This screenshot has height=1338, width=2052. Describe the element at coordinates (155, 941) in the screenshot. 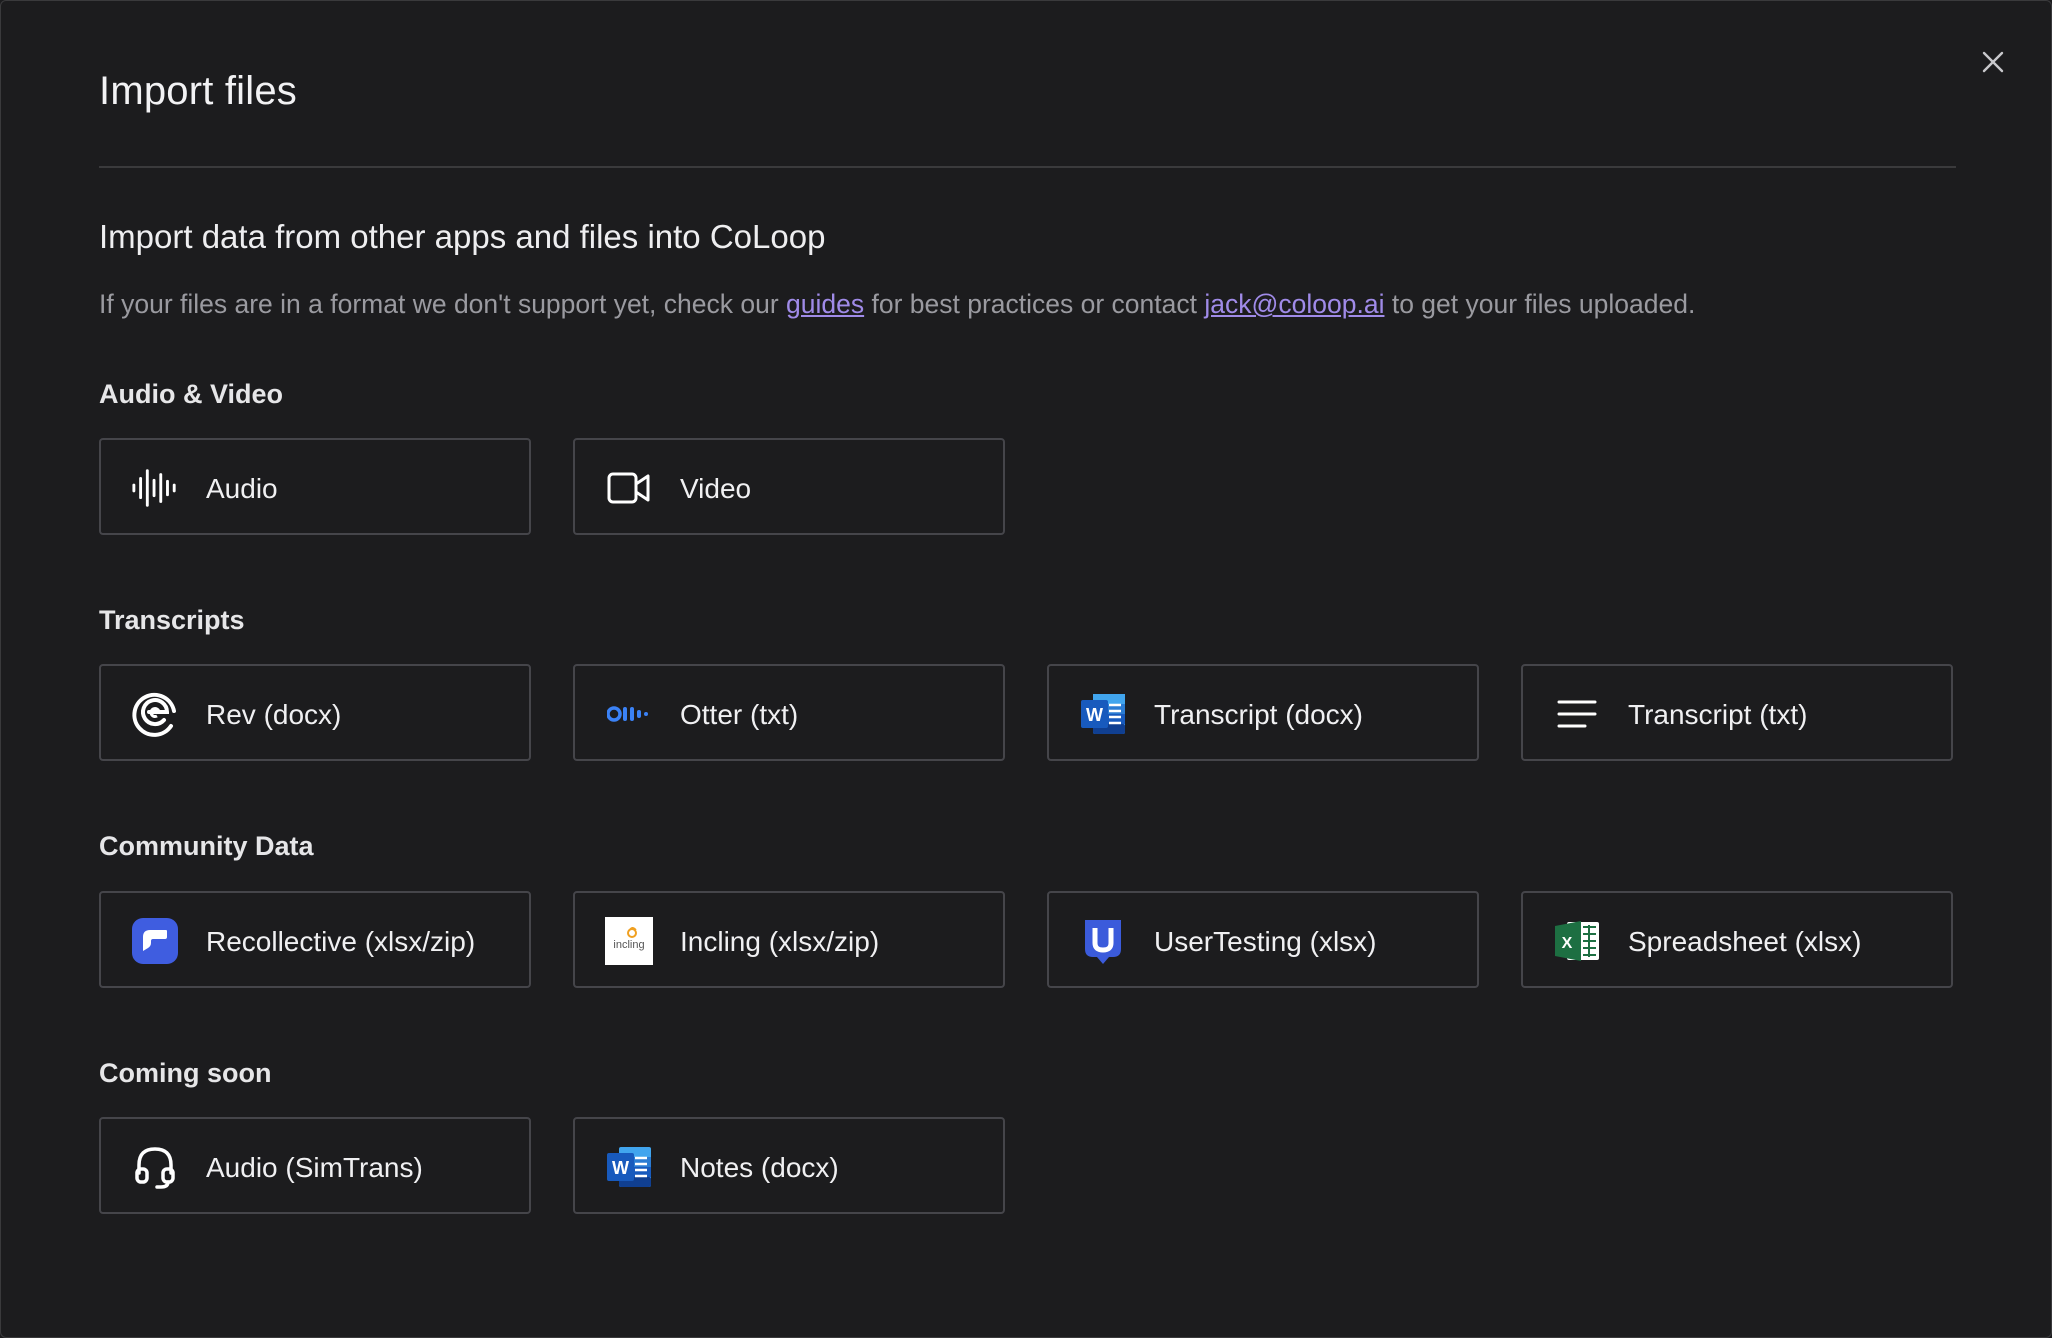

I see `recollective-logo-icon` at that location.